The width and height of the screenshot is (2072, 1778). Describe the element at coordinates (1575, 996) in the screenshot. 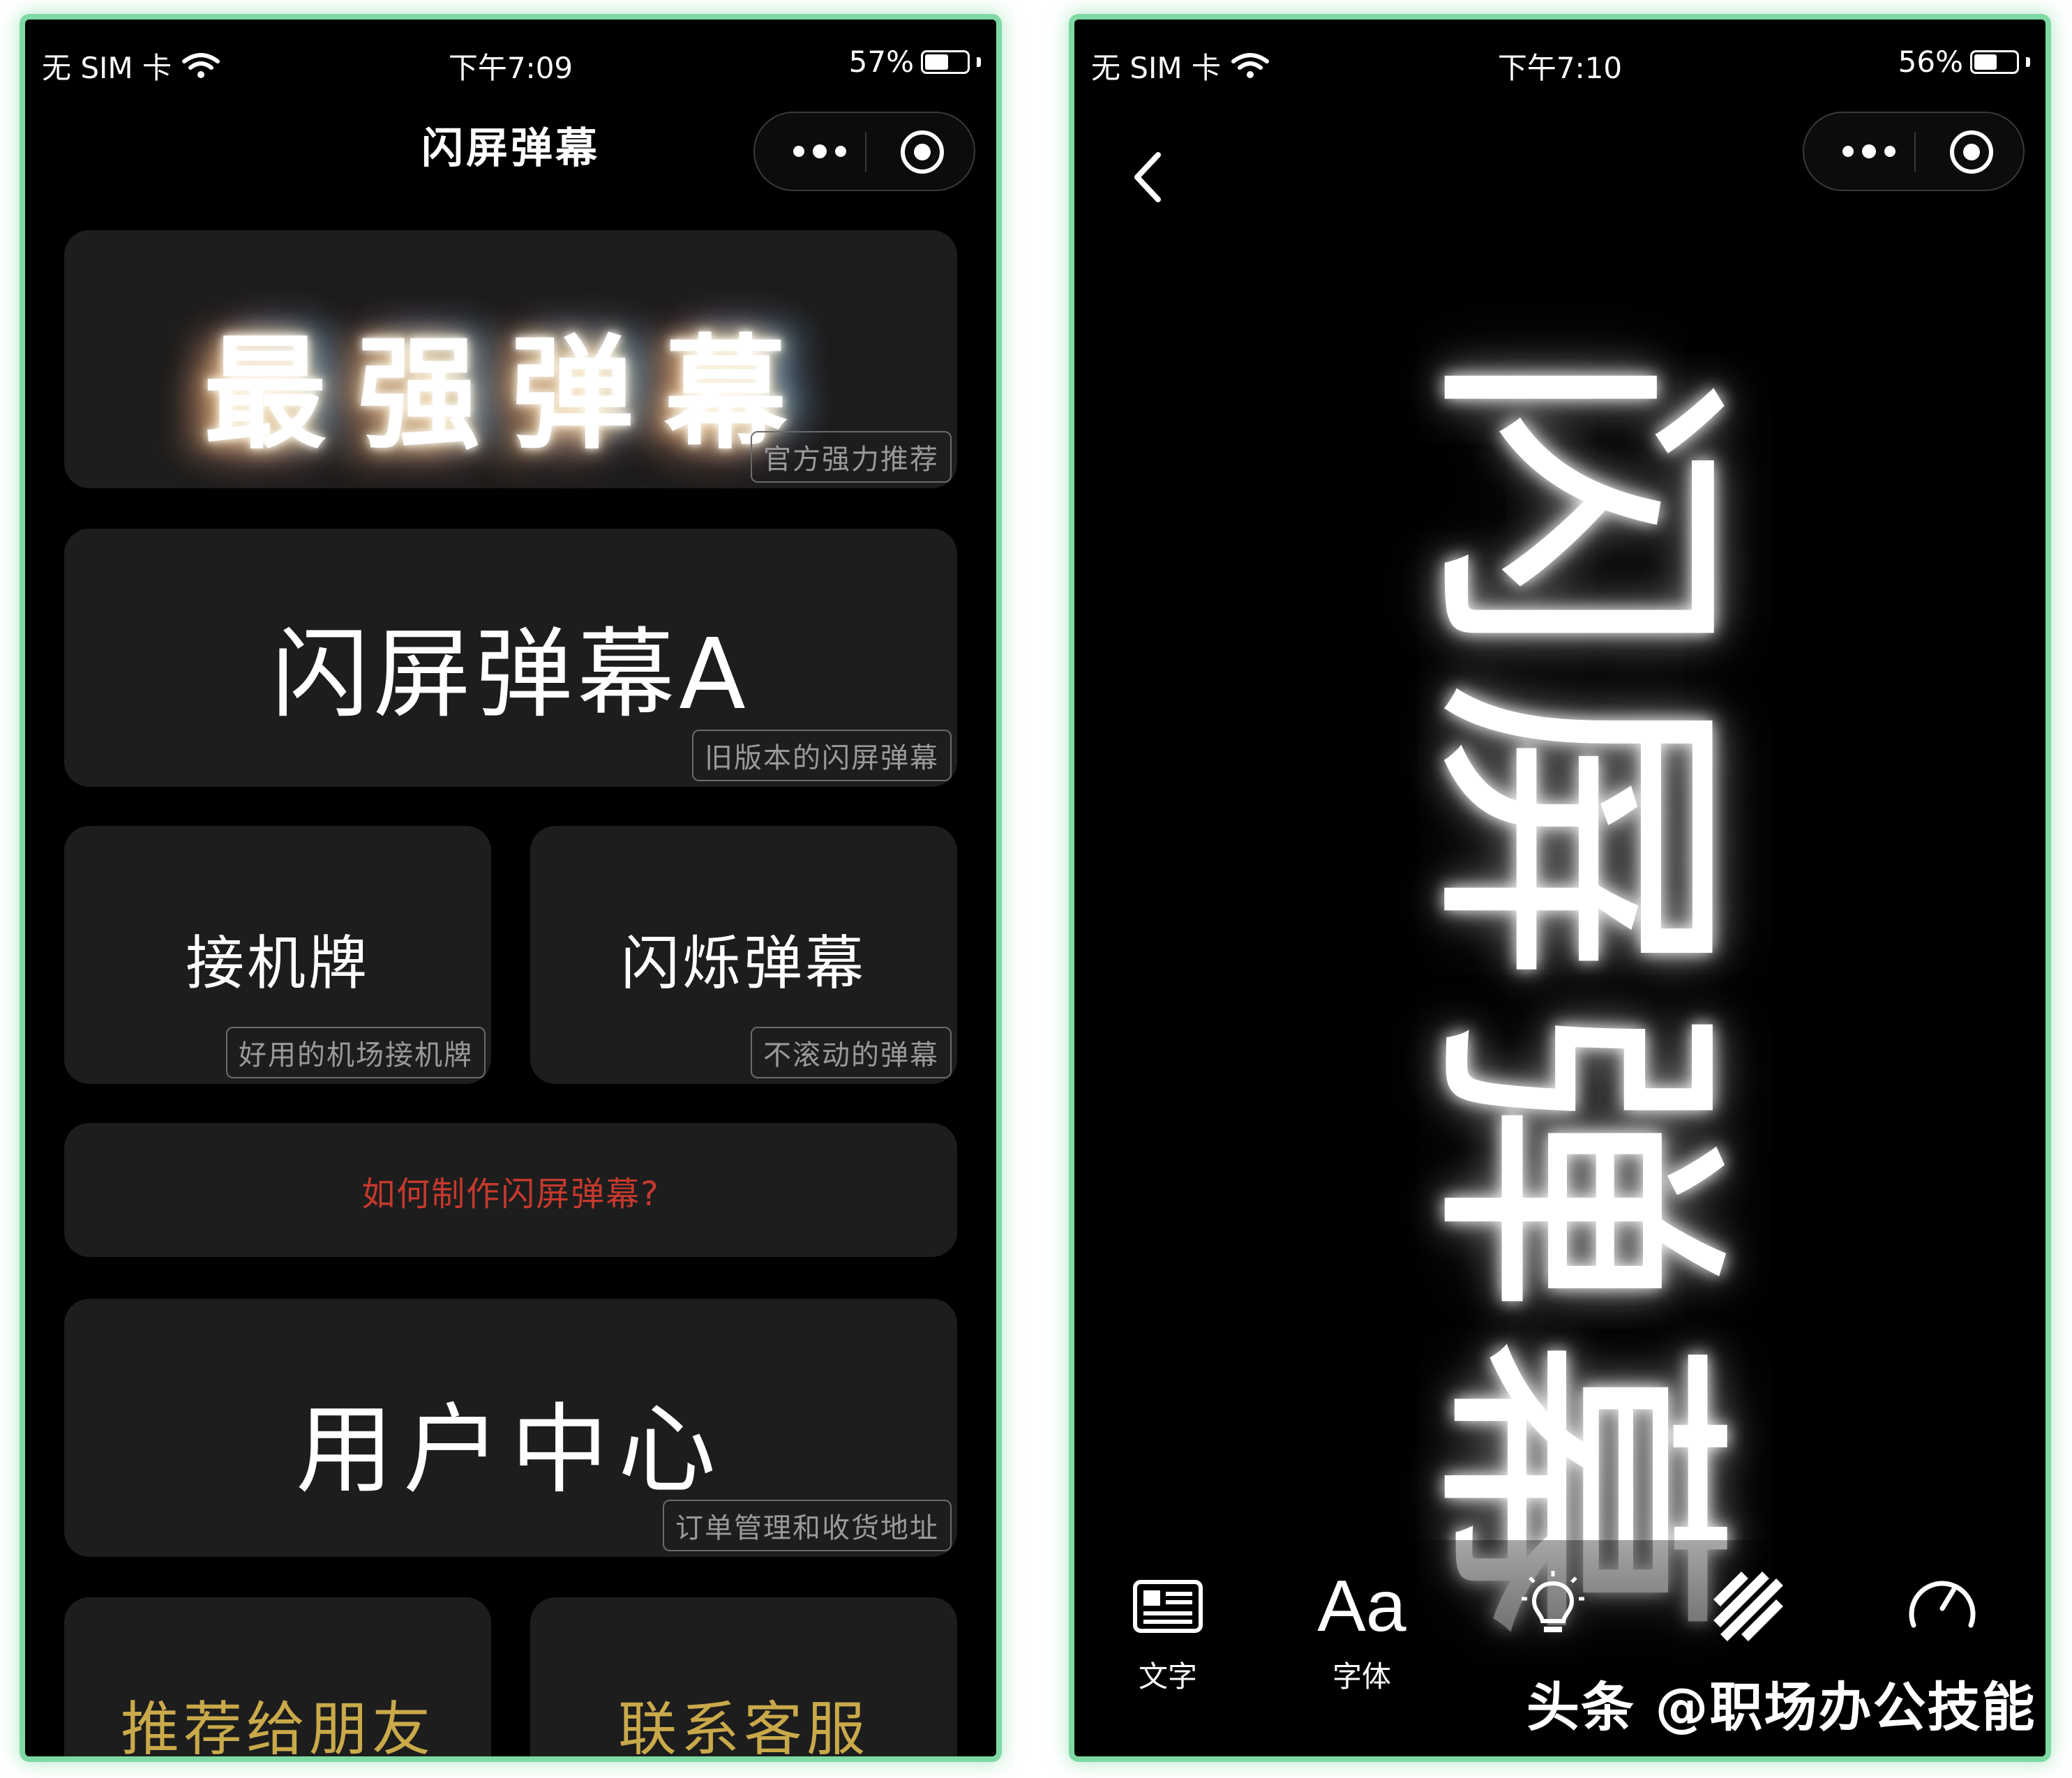

I see `danmaku-display-text: 闪 屏 弹 幕` at that location.